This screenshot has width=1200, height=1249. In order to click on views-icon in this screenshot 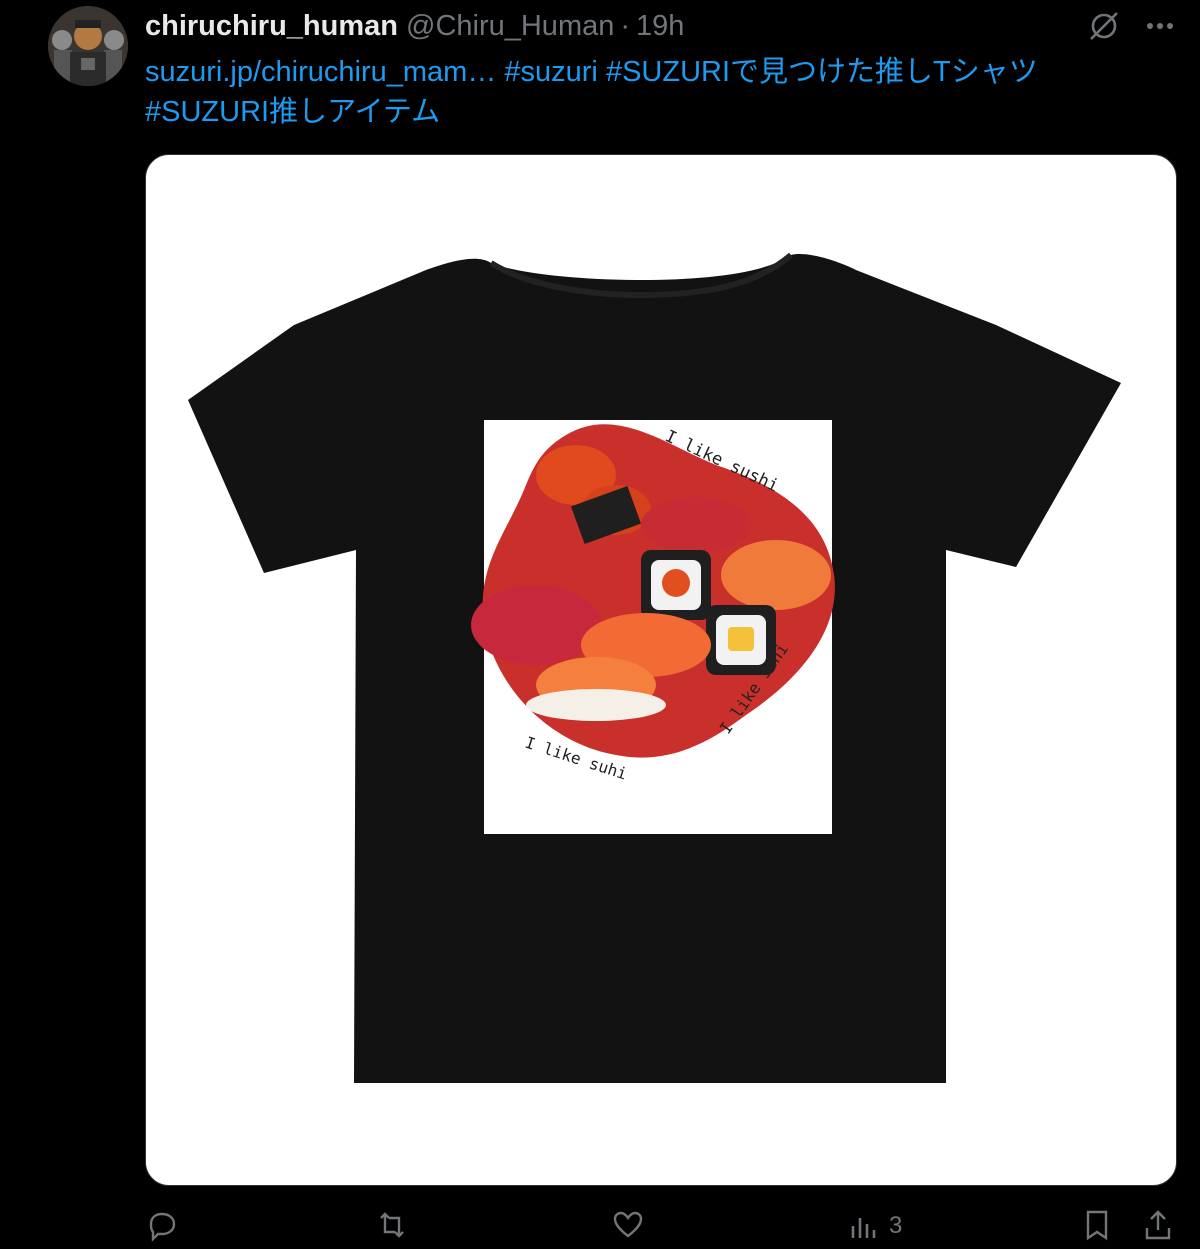, I will do `click(864, 1228)`.